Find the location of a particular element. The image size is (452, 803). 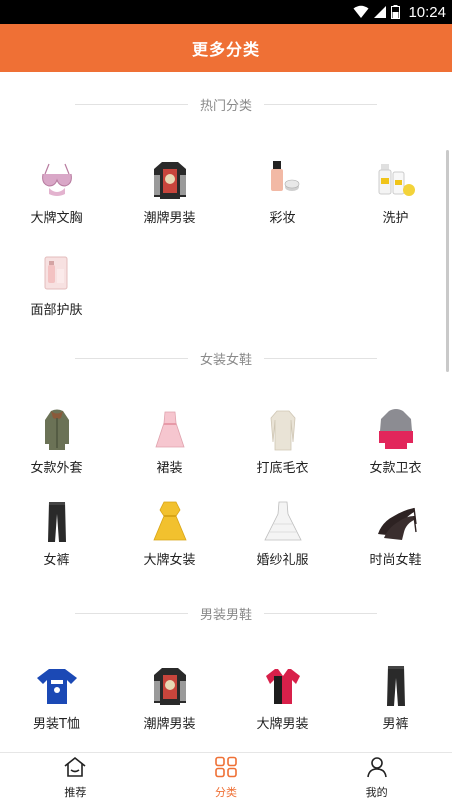

tshirt-icon is located at coordinates (57, 686).